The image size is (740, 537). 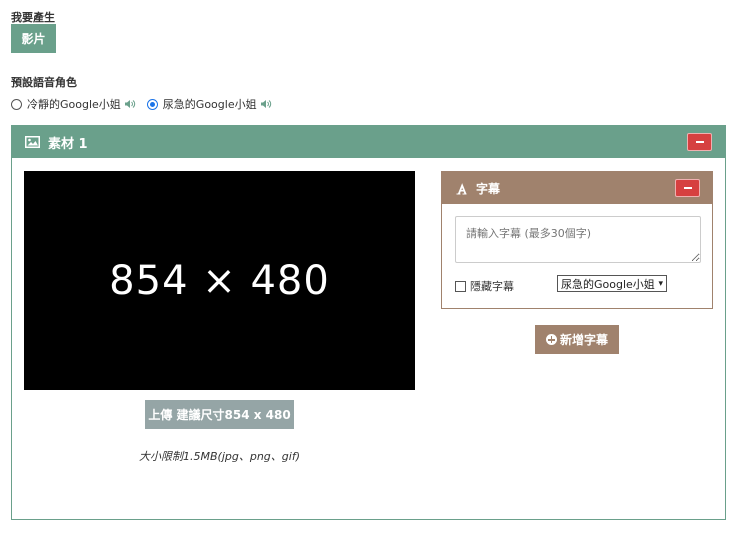 What do you see at coordinates (461, 188) in the screenshot?
I see `font-icon` at bounding box center [461, 188].